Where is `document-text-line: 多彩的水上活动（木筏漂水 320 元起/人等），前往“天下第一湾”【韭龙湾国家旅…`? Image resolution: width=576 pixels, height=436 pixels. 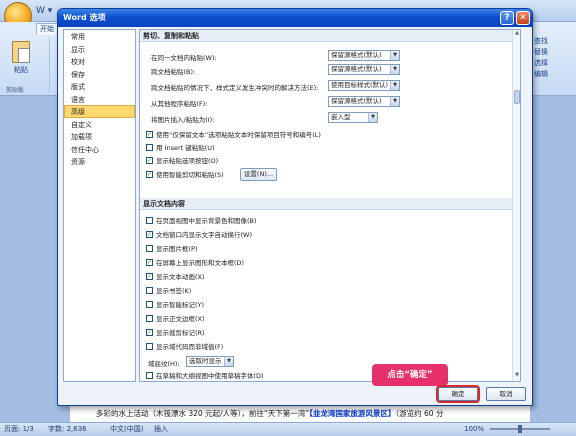 document-text-line: 多彩的水上活动（木筏漂水 320 元起/人等），前往“天下第一湾”【韭龙湾国家旅… is located at coordinates (269, 413).